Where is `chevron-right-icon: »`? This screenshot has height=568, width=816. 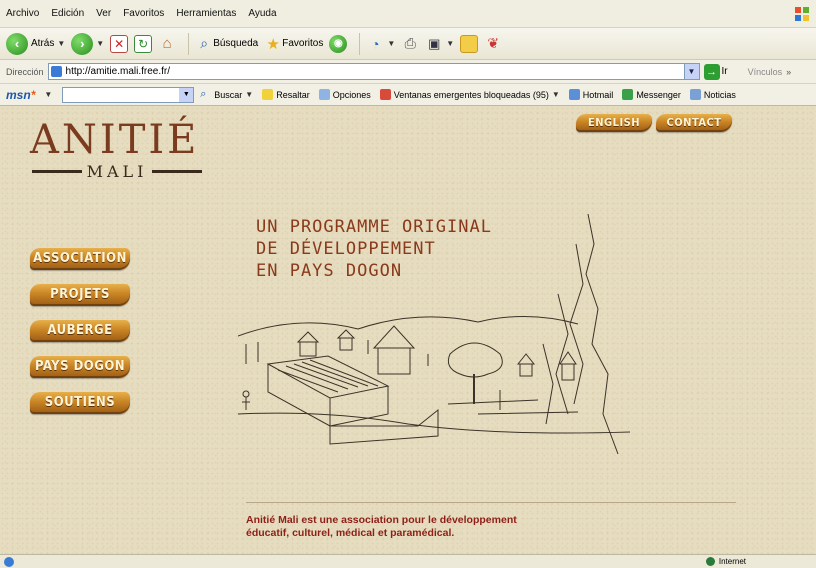
chevron-right-icon: » is located at coordinates (788, 72).